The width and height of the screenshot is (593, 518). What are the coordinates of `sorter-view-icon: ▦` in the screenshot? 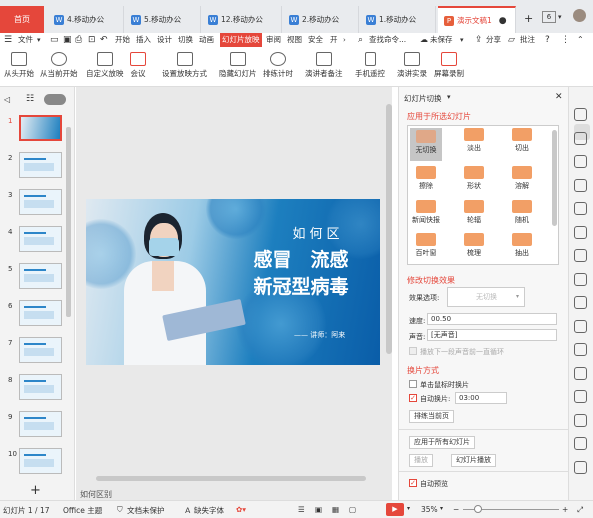 It's located at (335, 509).